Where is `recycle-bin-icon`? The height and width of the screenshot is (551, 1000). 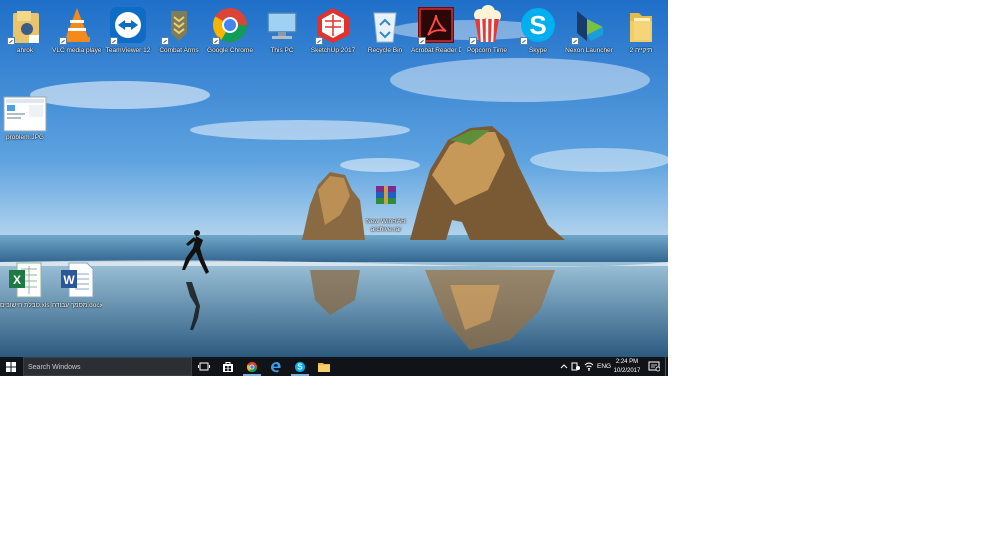 recycle-bin-icon is located at coordinates (385, 25).